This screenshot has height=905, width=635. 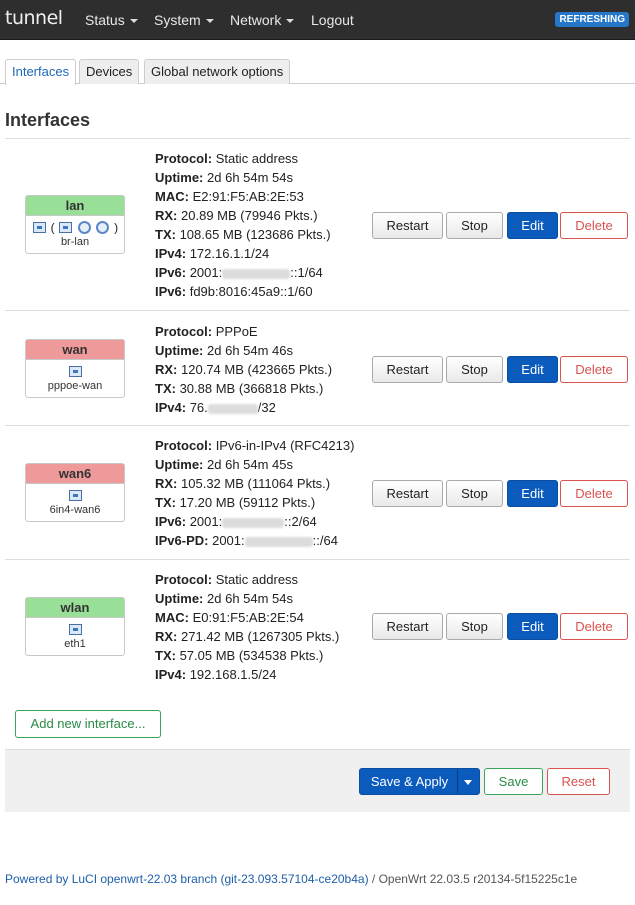 I want to click on detail-line: RX: 271.42 MB (1267305 Pkts.), so click(x=247, y=636).